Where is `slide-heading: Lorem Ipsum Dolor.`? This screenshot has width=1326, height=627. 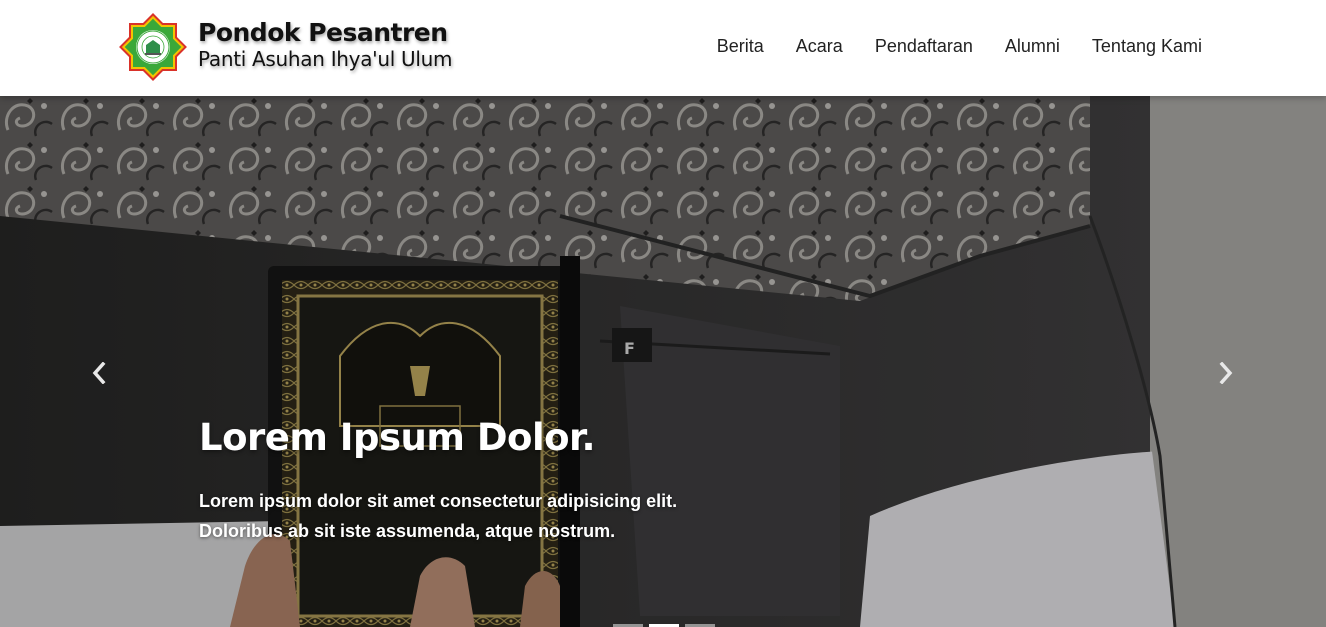 slide-heading: Lorem Ipsum Dolor. is located at coordinates (397, 437).